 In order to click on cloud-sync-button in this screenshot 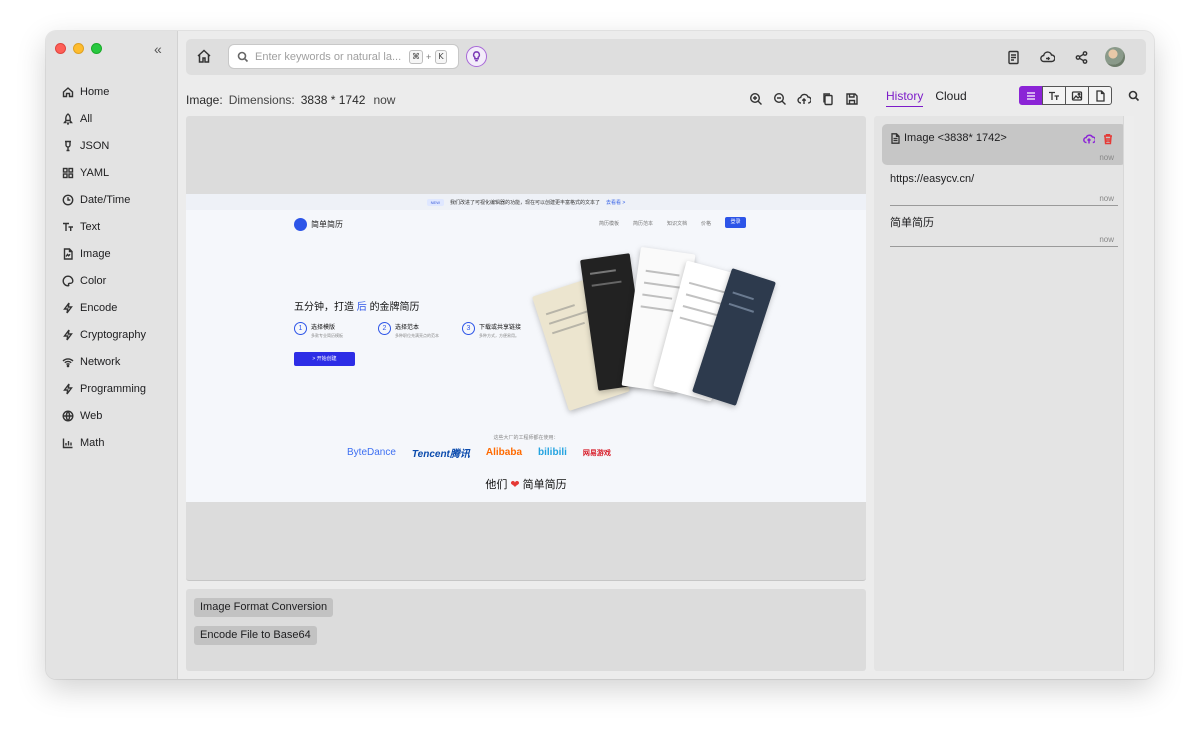, I will do `click(1047, 57)`.